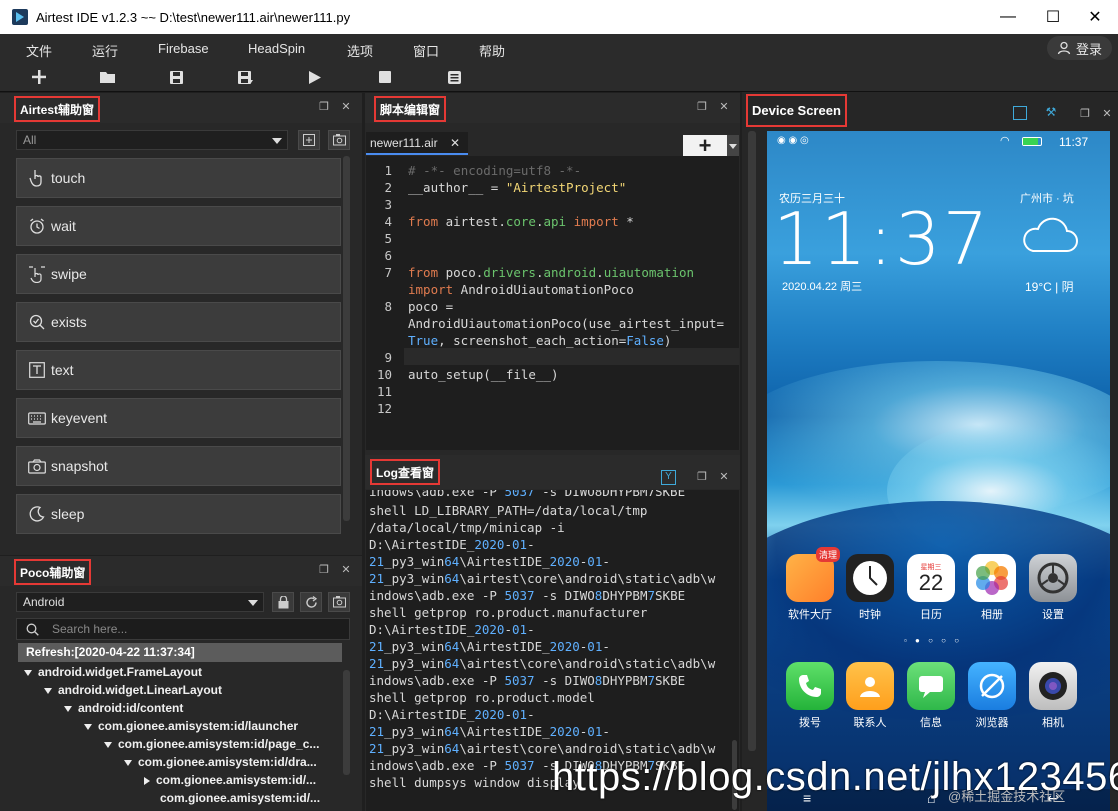 Image resolution: width=1118 pixels, height=811 pixels. I want to click on menu-window: 窗口, so click(426, 50).